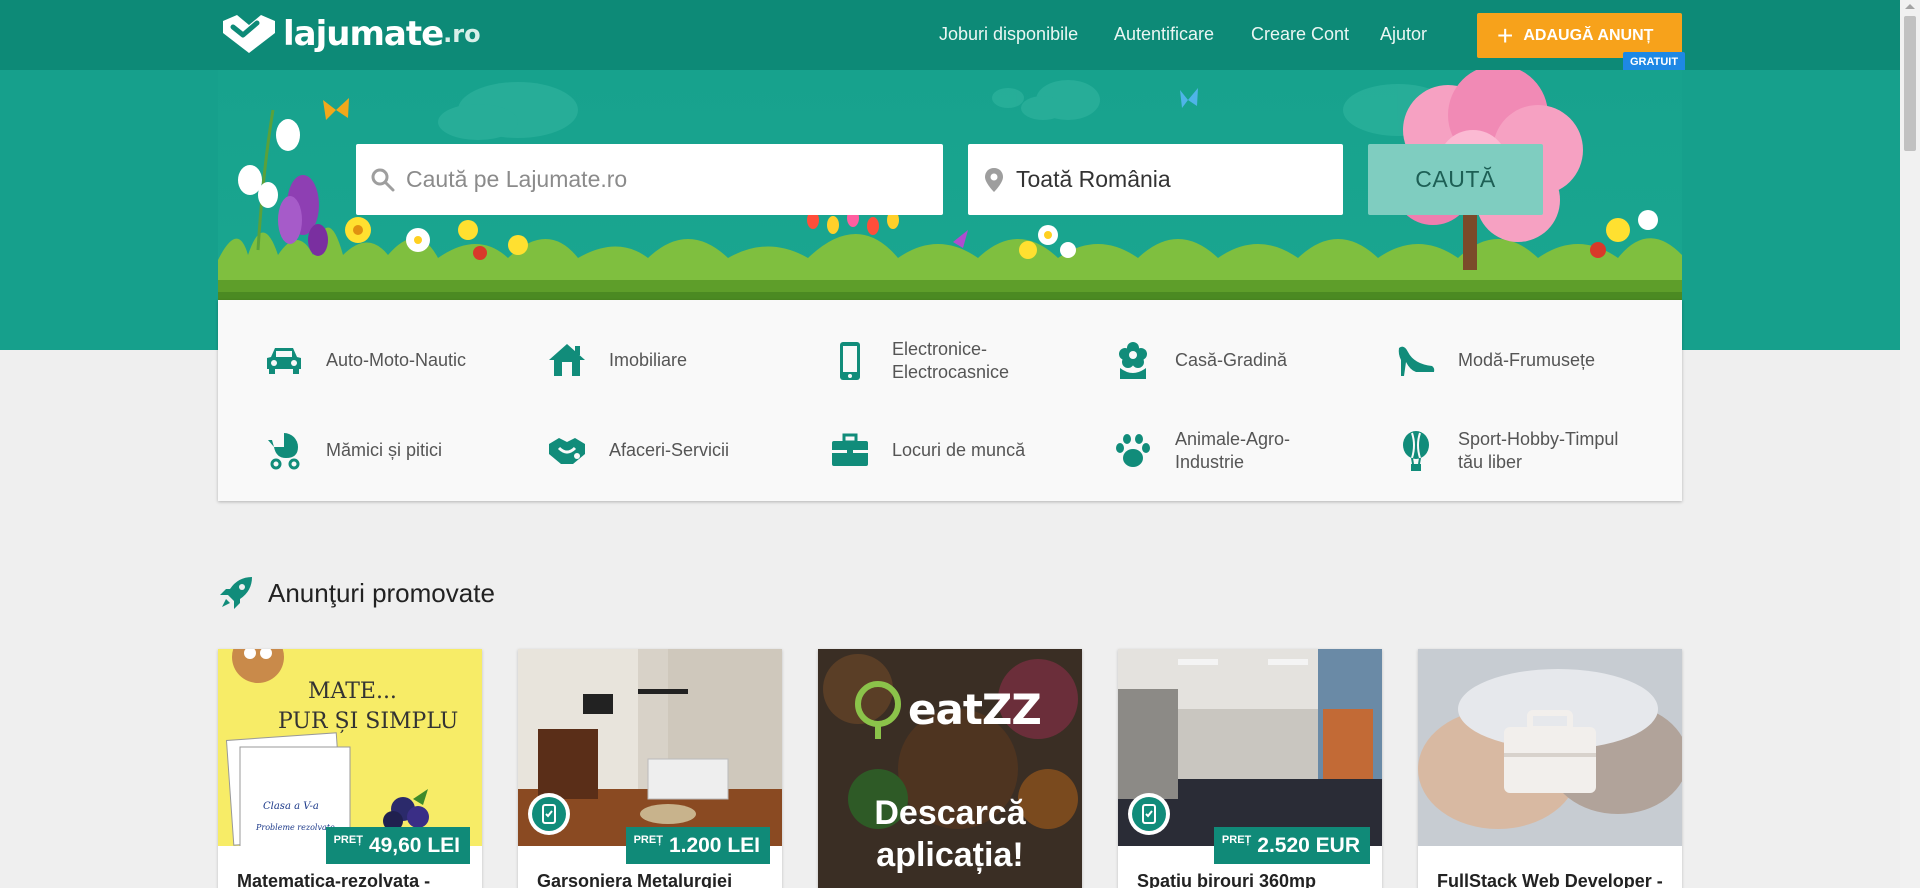 This screenshot has width=1920, height=888. I want to click on search-field, so click(649, 179).